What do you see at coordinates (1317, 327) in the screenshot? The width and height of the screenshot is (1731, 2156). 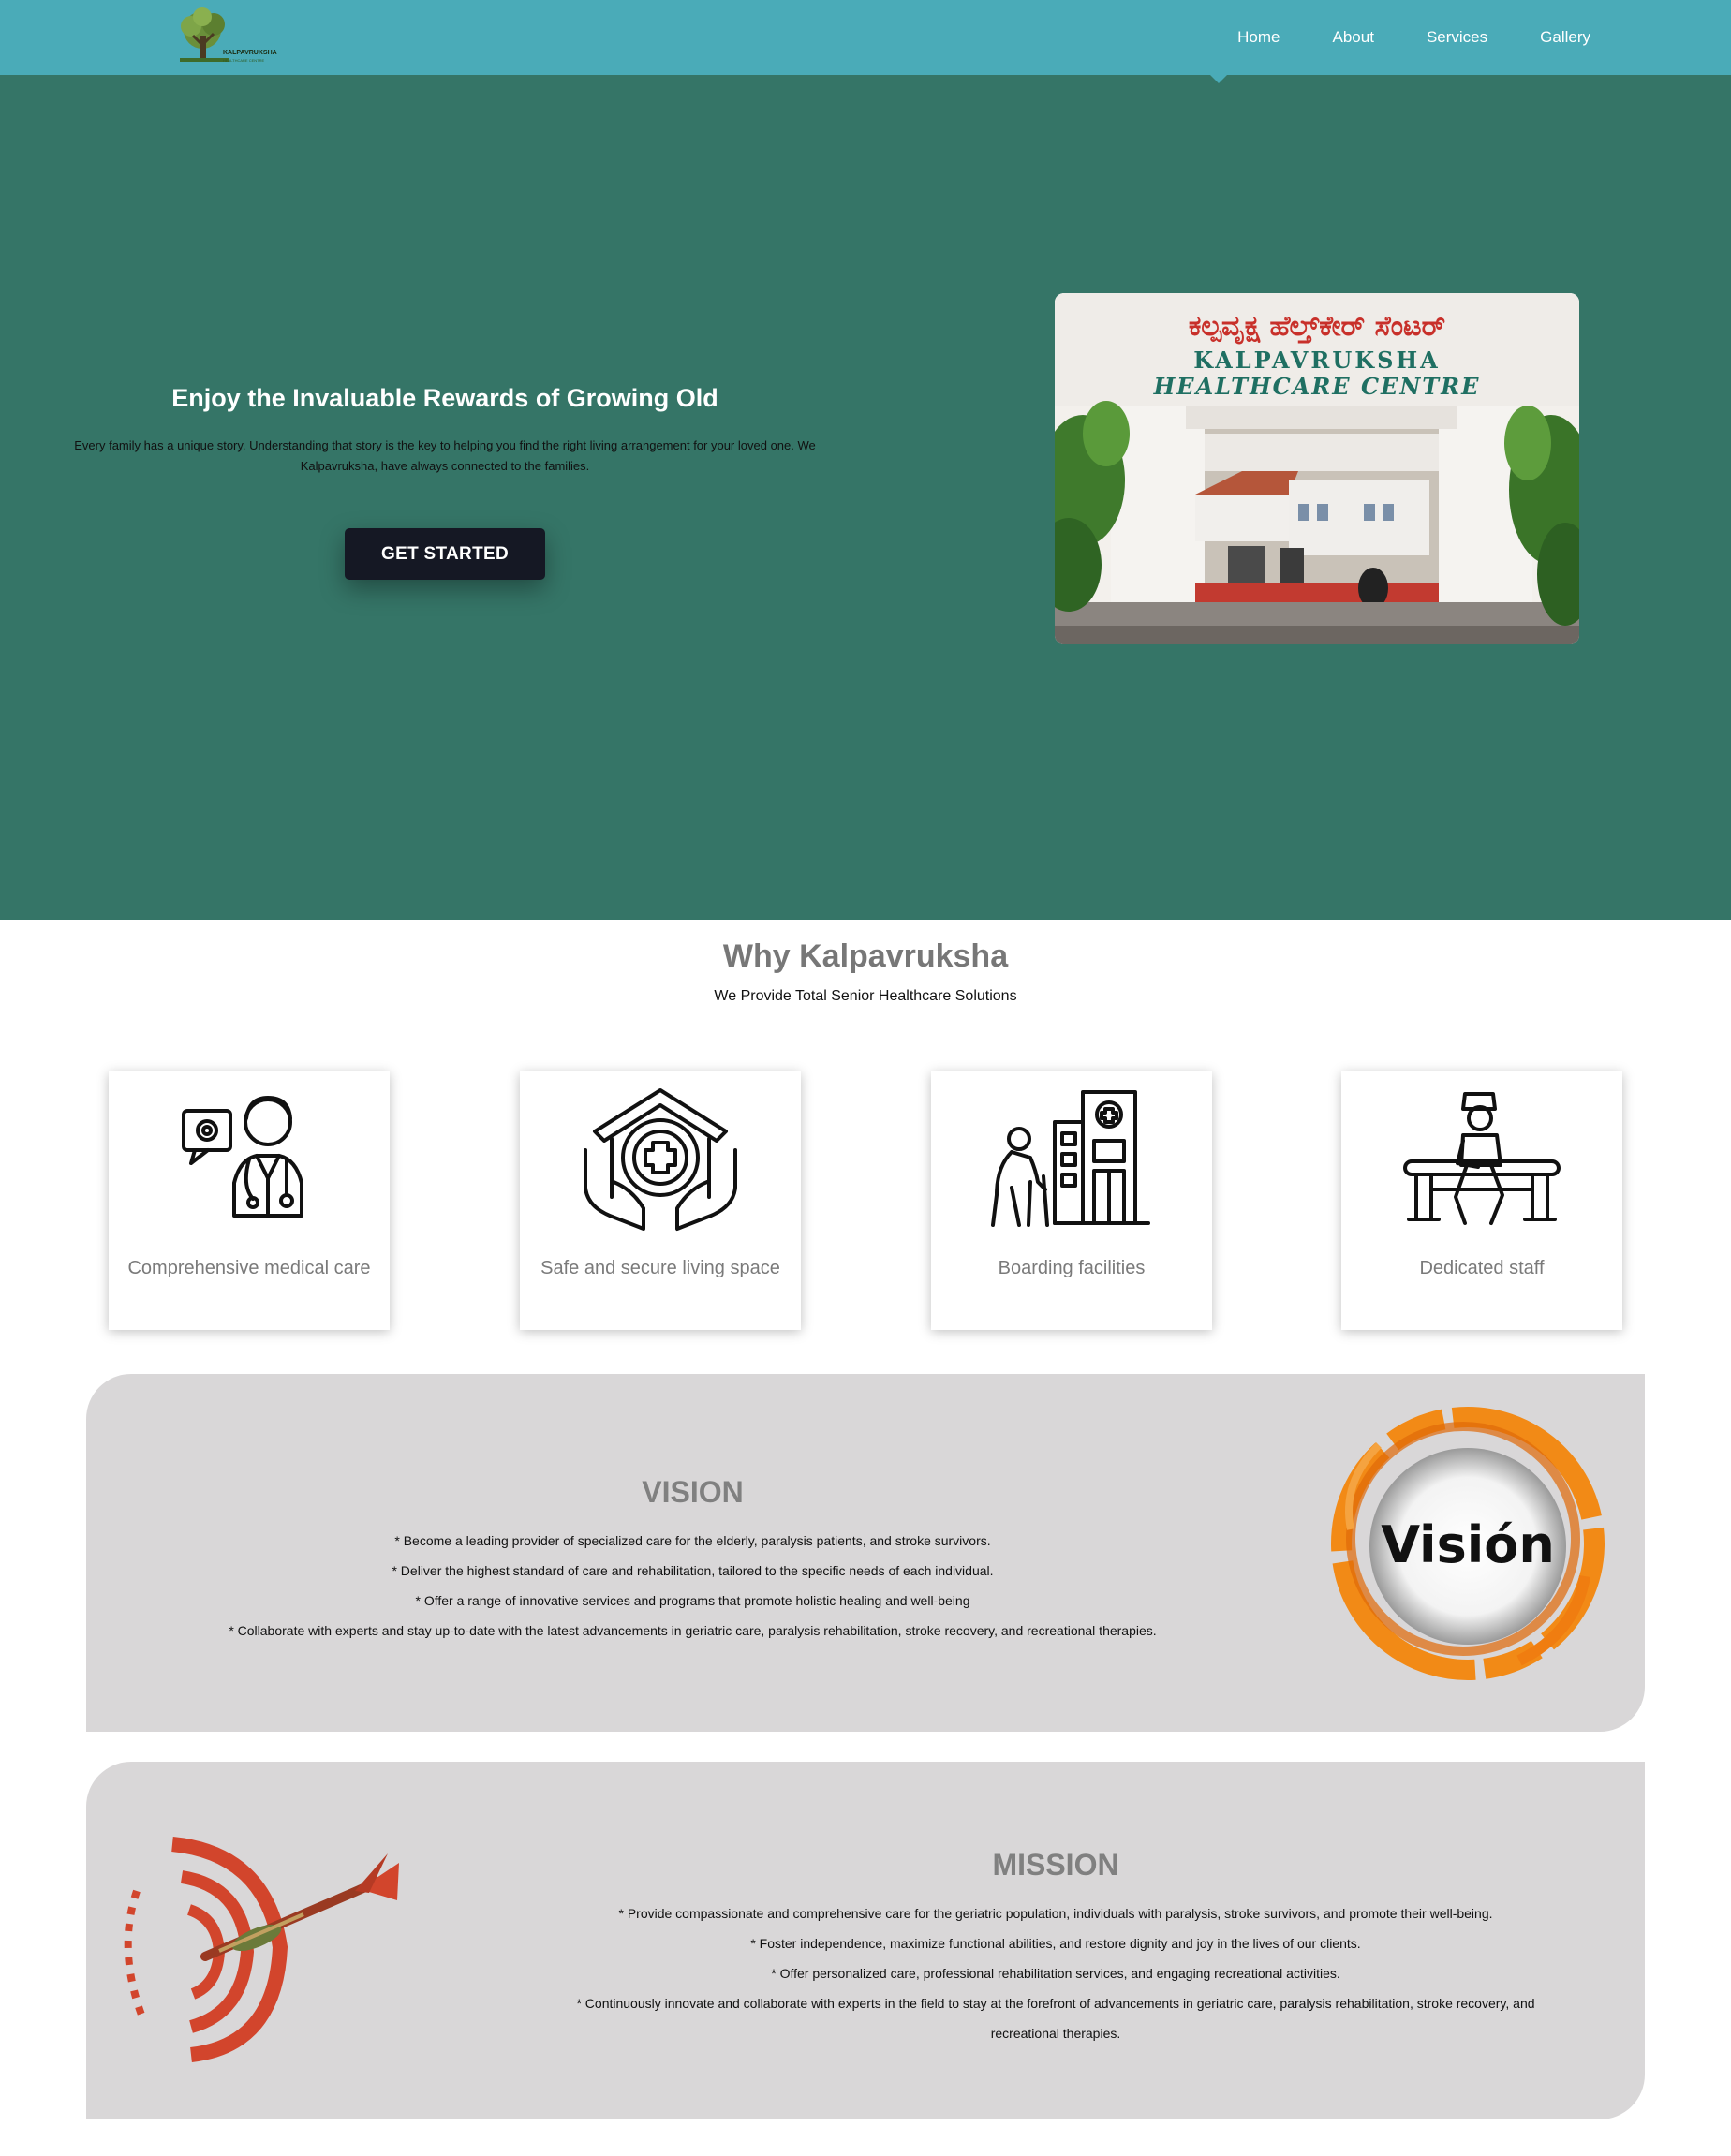 I see `svg-text: ಕಲ್ಪವೃಕ್ಷ ಹೆಲ್ತ್‌ಕೇರ್ ಸೆಂಟರ್` at bounding box center [1317, 327].